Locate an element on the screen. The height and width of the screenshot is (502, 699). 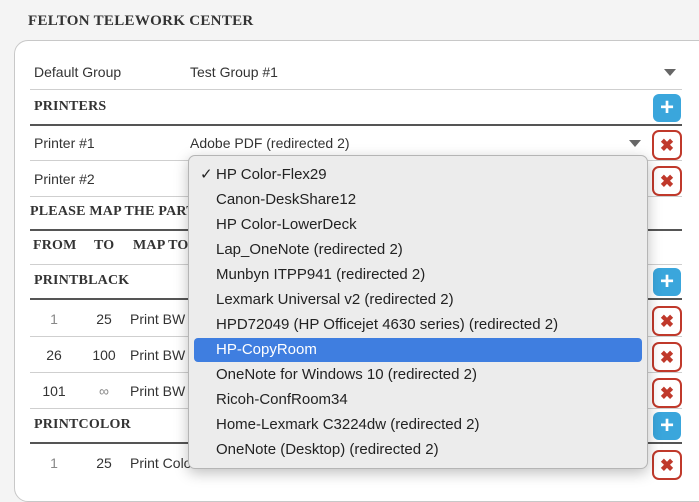
range-from: 26 is located at coordinates (54, 355).